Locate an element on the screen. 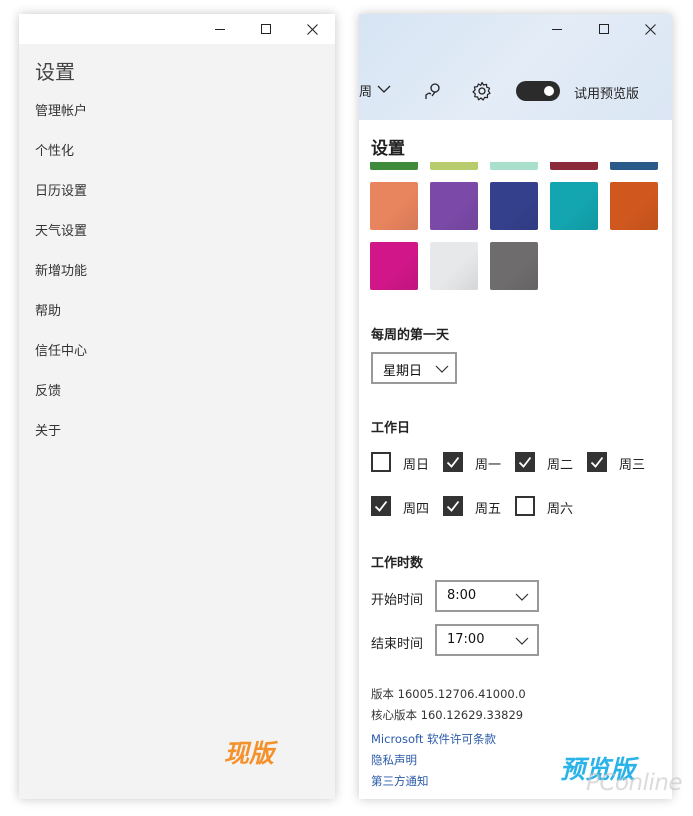 This screenshot has width=693, height=816. workday-friday-checkbox: 周五 is located at coordinates (479, 506).